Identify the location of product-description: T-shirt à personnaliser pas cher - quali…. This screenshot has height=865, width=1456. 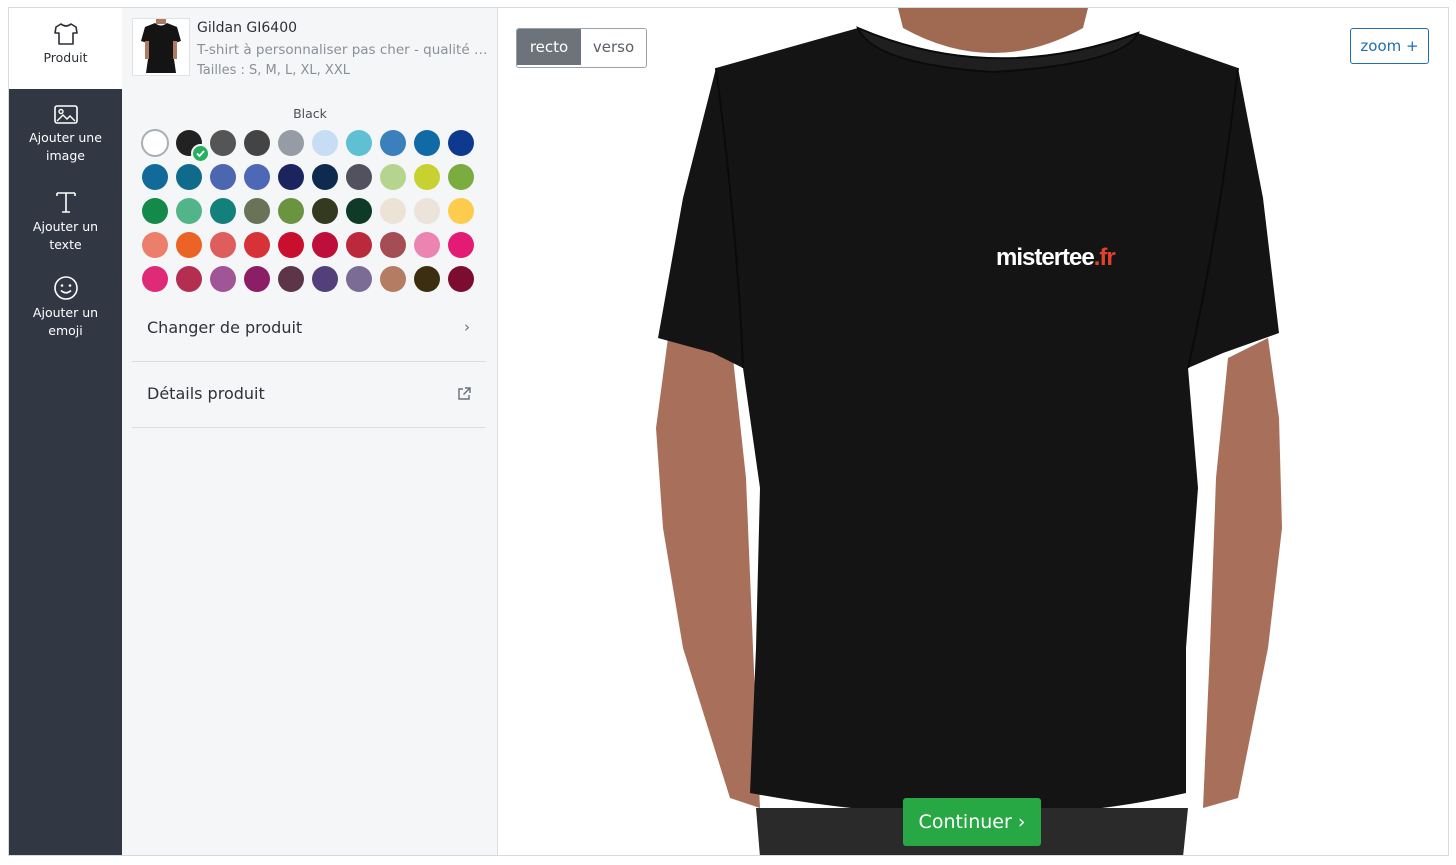
(343, 50).